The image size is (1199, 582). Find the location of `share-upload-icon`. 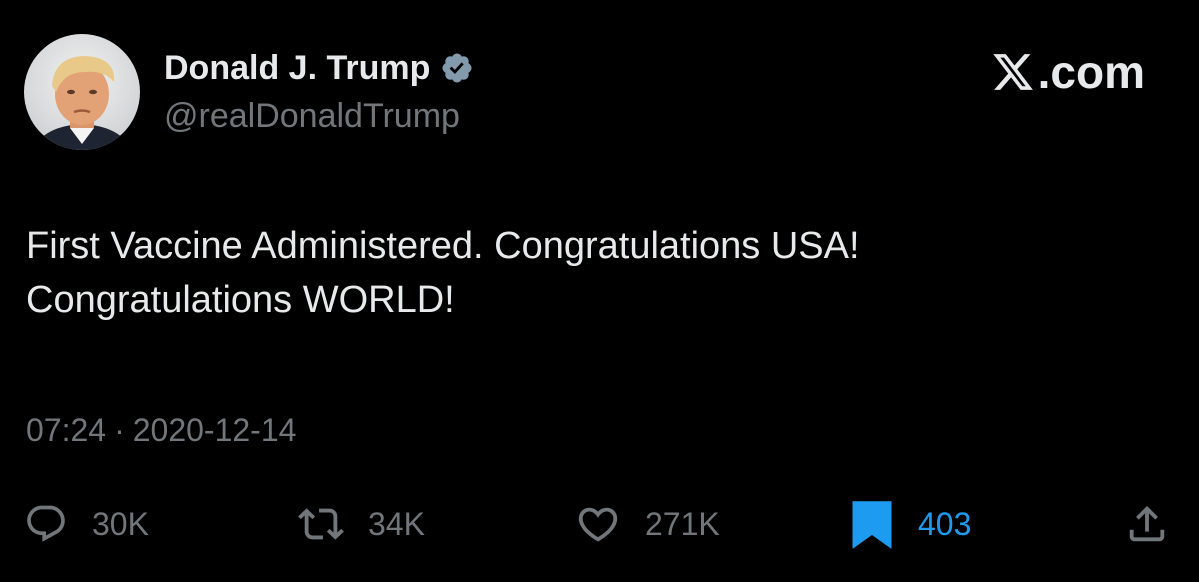

share-upload-icon is located at coordinates (1147, 523).